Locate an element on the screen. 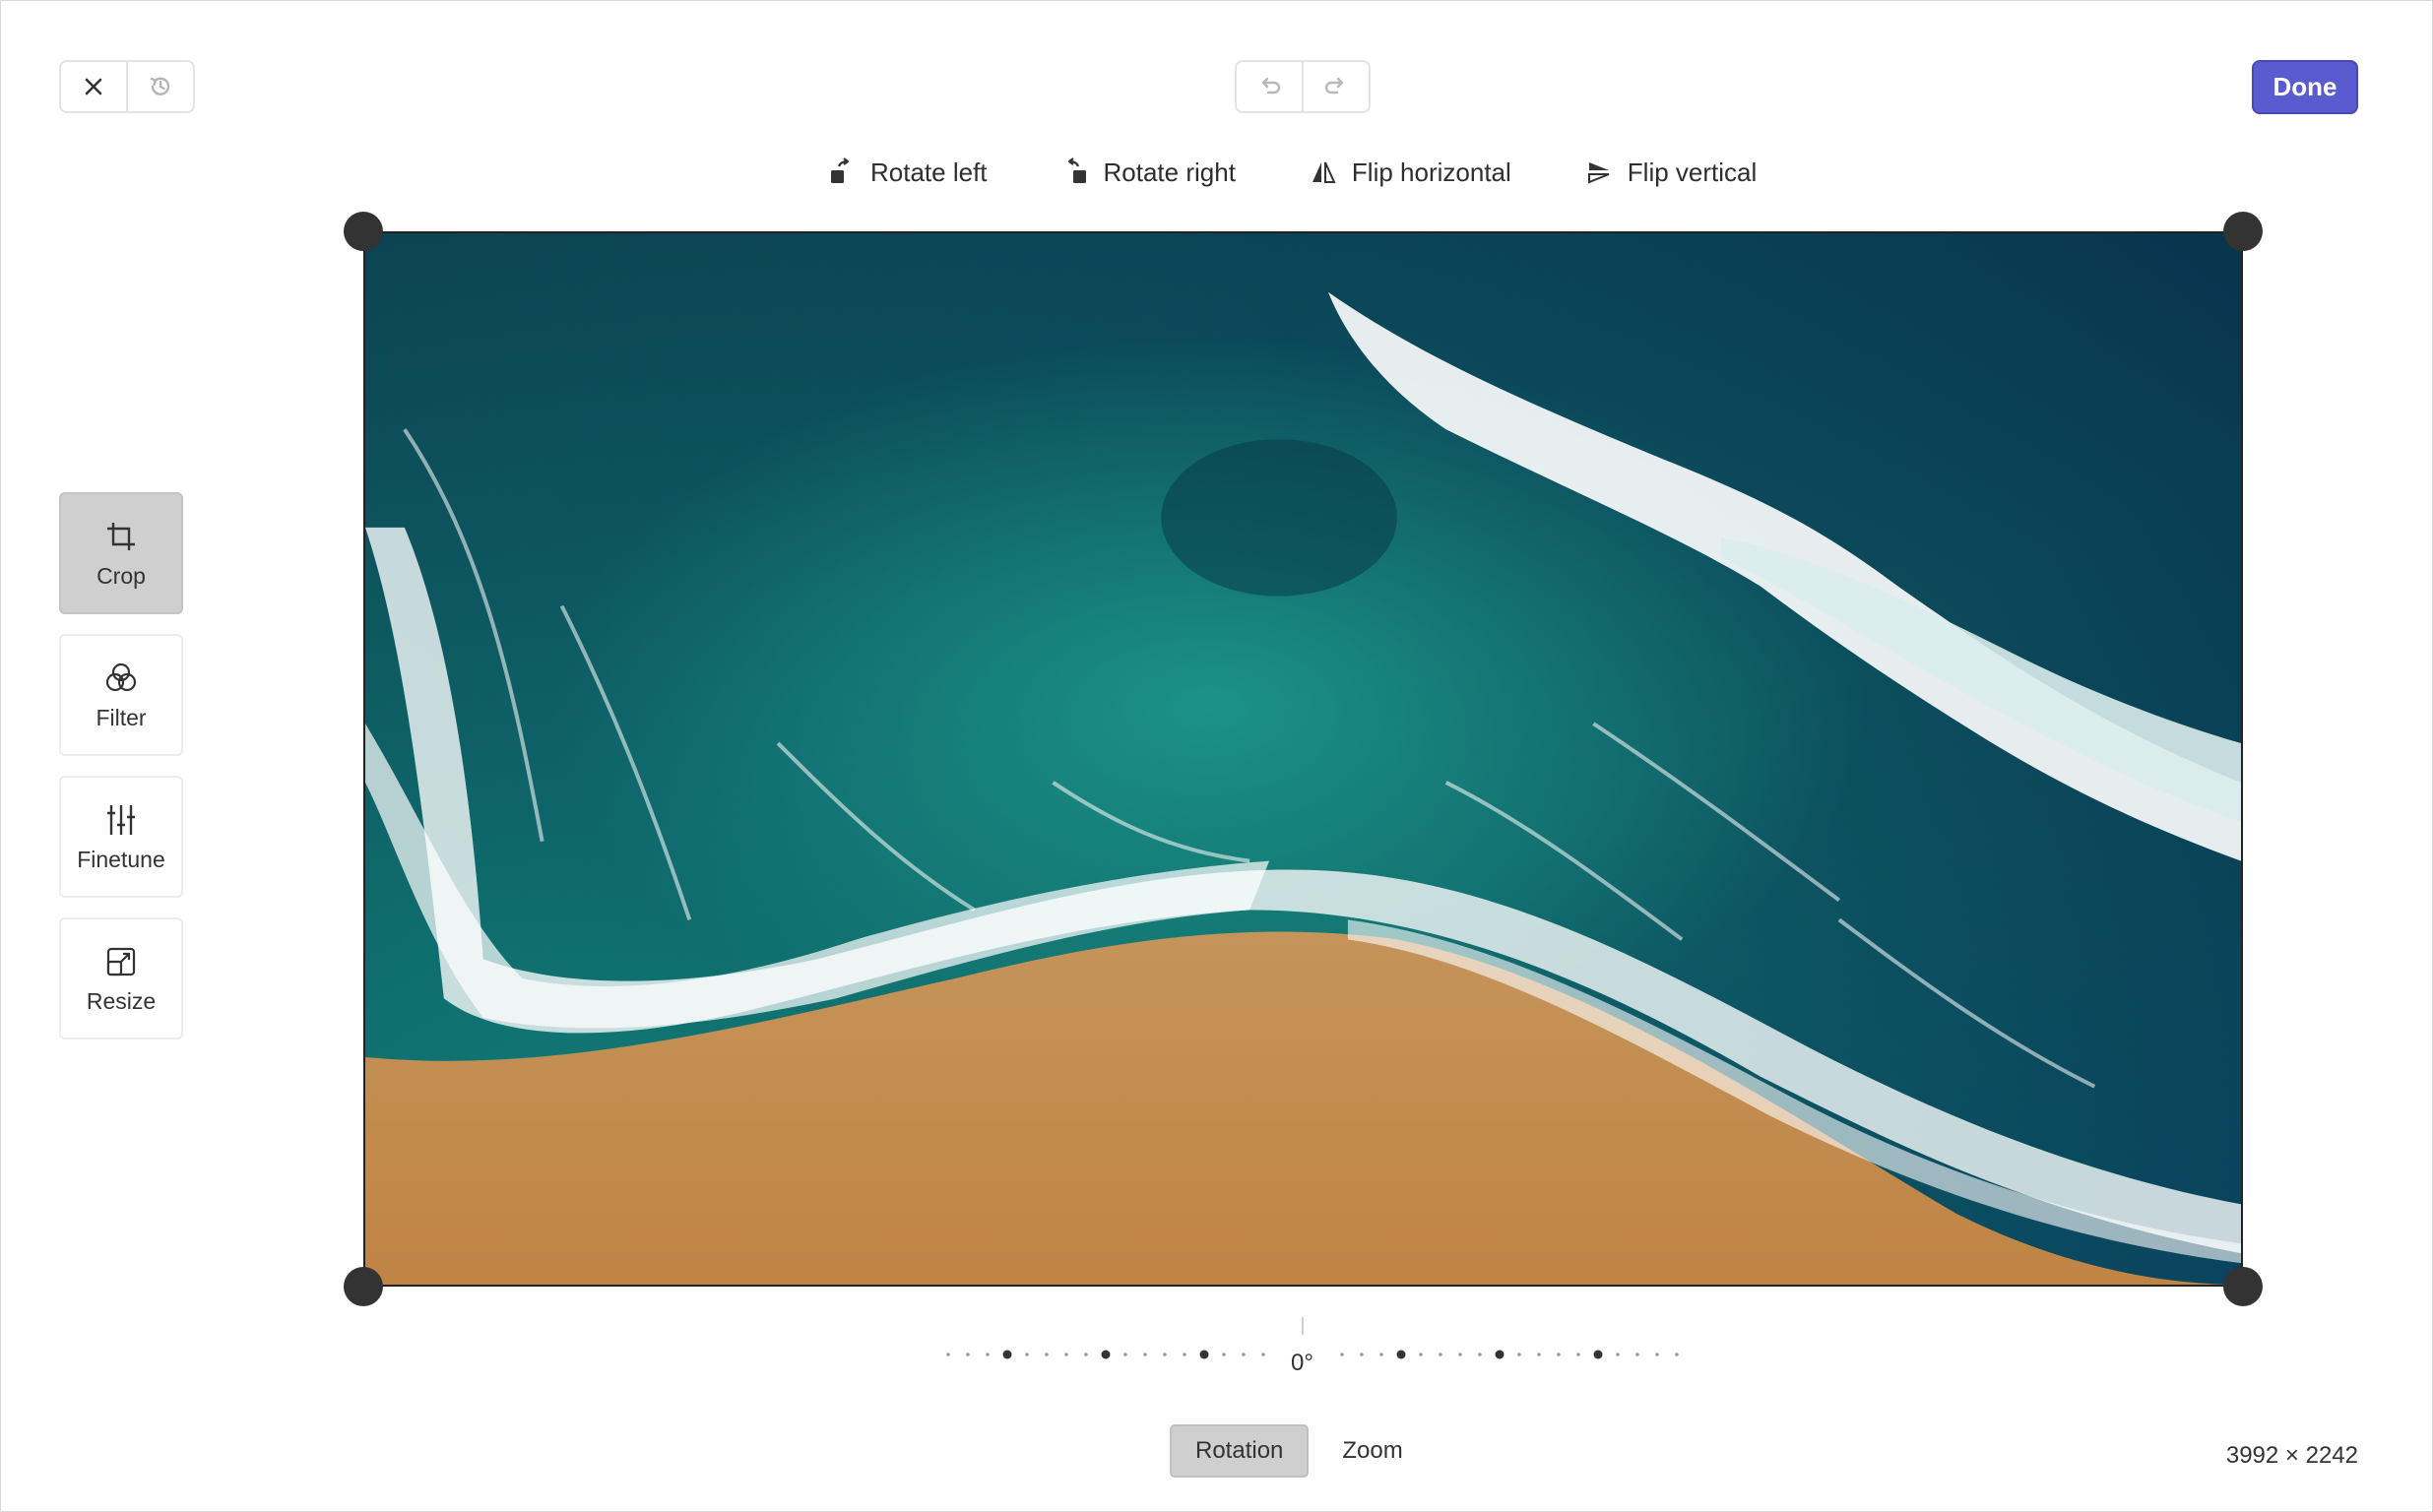 This screenshot has height=1512, width=2433. flip-vertical-icon is located at coordinates (1598, 173).